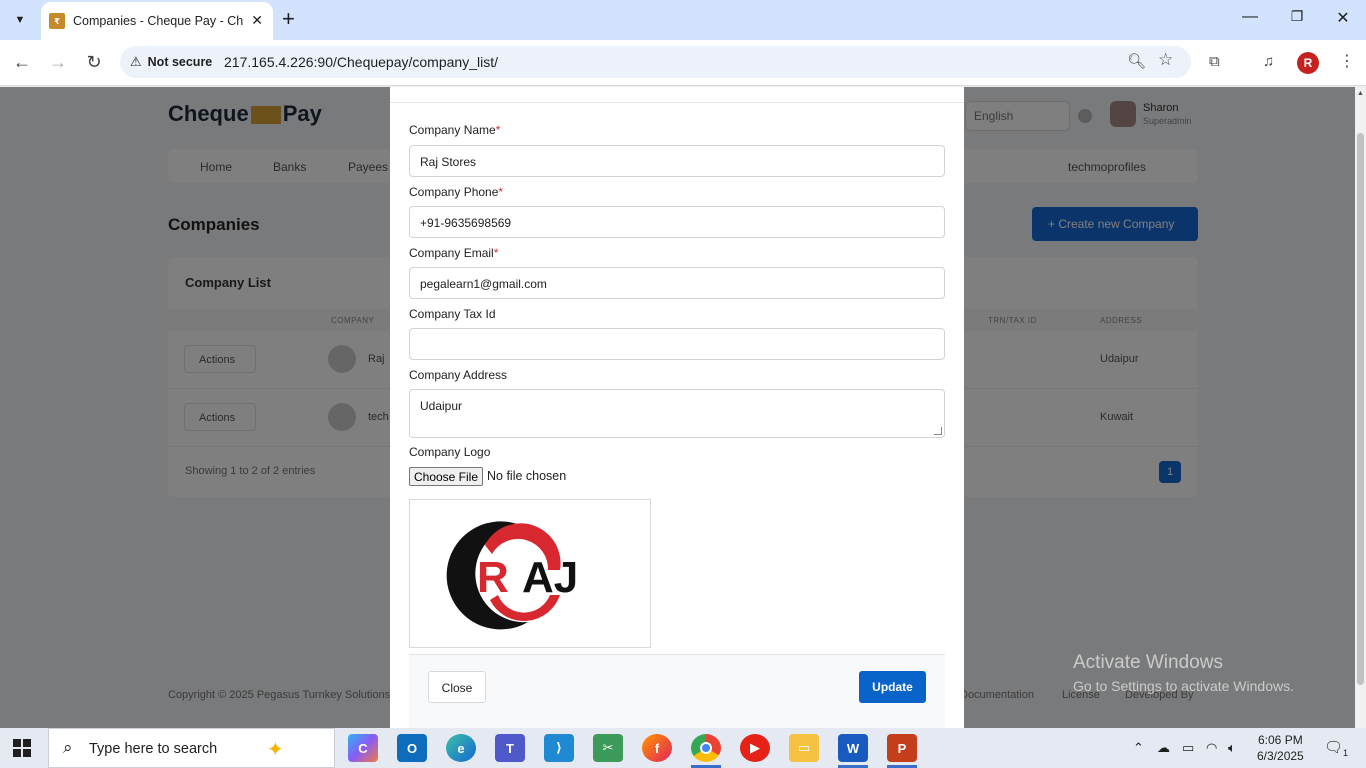 Image resolution: width=1366 pixels, height=768 pixels. What do you see at coordinates (446, 476) in the screenshot?
I see `choose-file-button: Choose File` at bounding box center [446, 476].